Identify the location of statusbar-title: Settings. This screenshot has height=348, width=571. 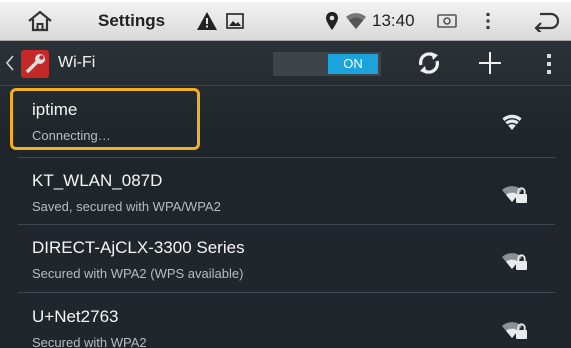
(132, 20).